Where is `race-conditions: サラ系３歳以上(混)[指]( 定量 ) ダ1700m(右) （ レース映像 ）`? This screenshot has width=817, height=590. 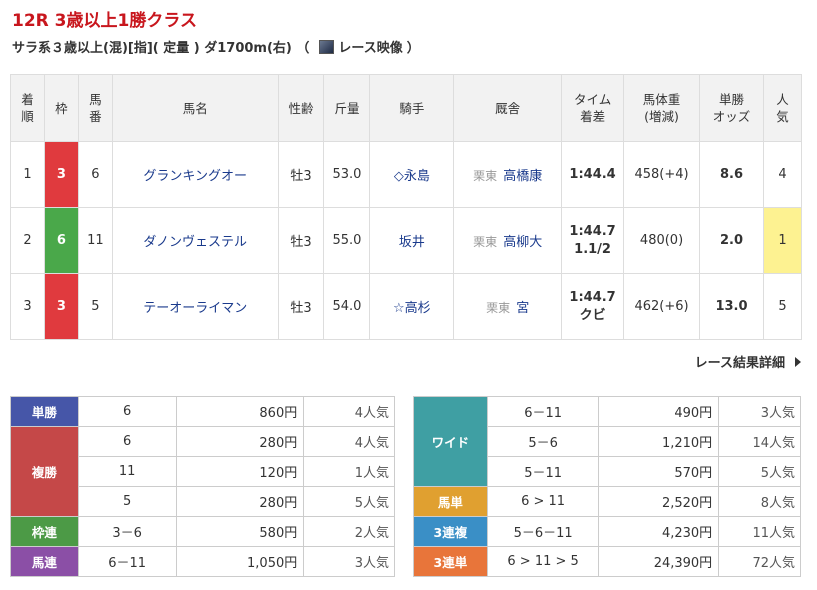 race-conditions: サラ系３歳以上(混)[指]( 定量 ) ダ1700m(右) （ レース映像 ） is located at coordinates (216, 46).